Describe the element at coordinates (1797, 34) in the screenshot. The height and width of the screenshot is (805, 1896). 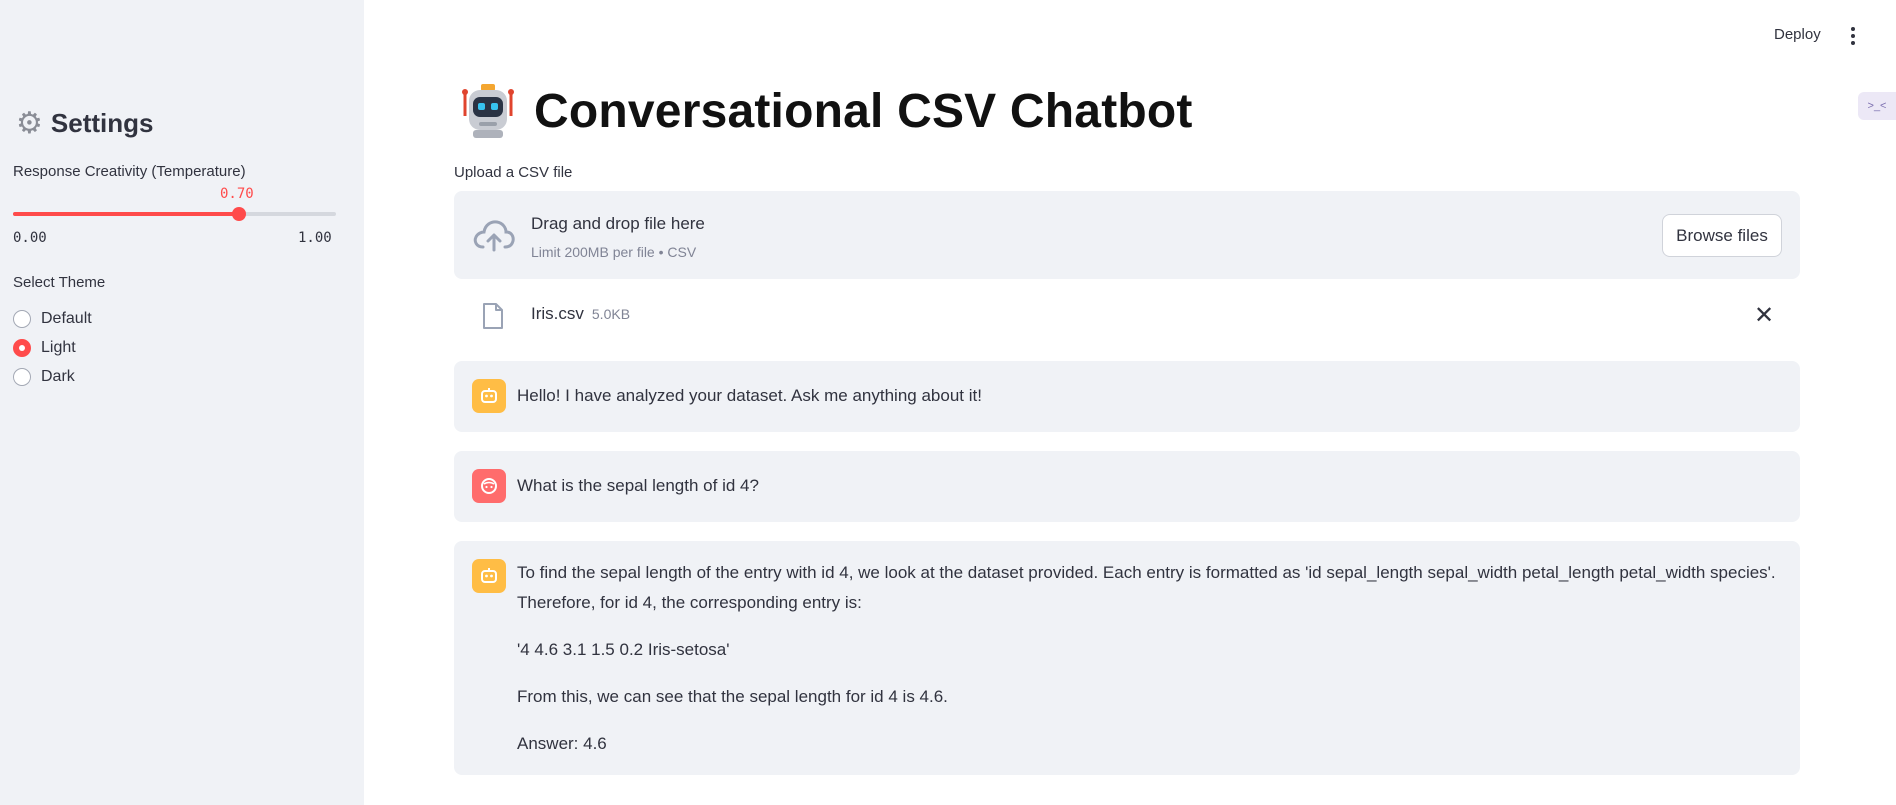
I see `deploy-button: Deploy` at that location.